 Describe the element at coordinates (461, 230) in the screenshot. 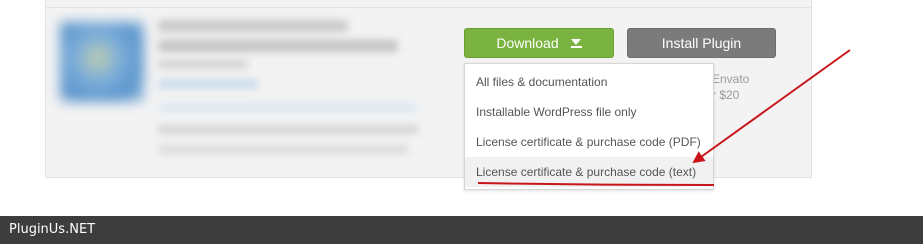

I see `footer-bar: PluginUs.NET` at that location.